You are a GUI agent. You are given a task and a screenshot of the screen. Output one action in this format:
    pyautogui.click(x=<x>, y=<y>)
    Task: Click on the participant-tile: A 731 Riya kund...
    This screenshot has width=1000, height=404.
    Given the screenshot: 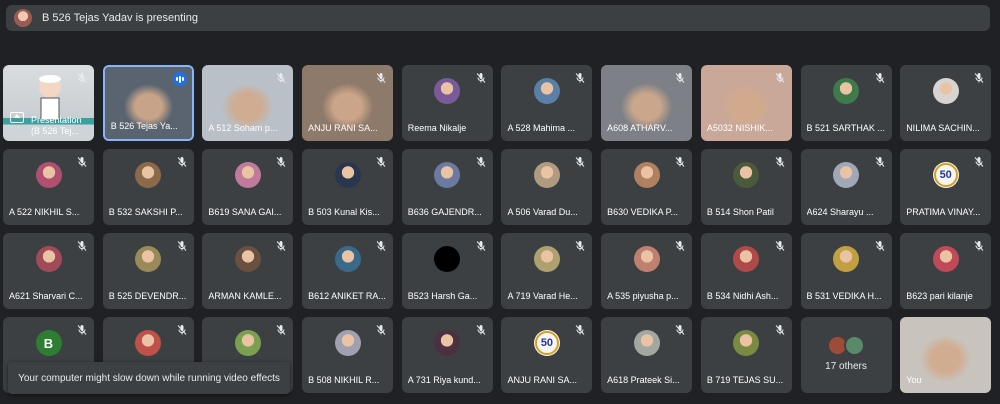 What is the action you would take?
    pyautogui.click(x=447, y=355)
    